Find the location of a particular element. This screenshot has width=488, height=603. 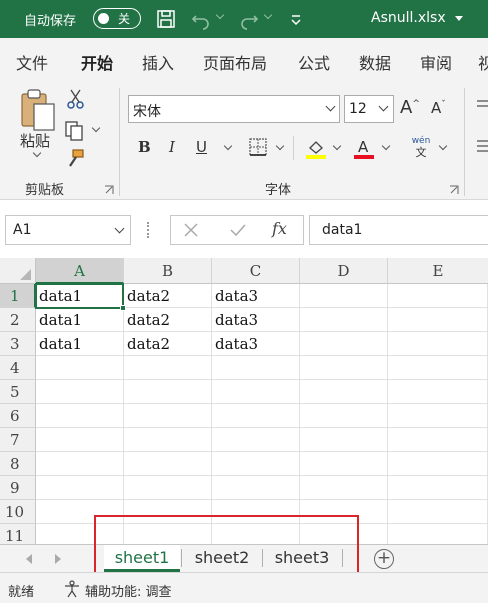

cell-a4 is located at coordinates (80, 368).